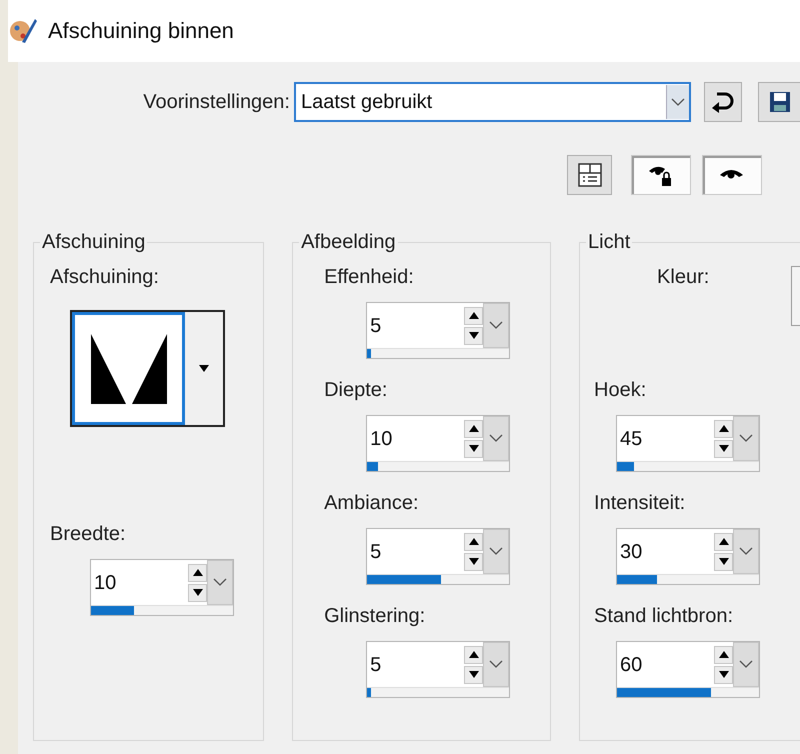 The width and height of the screenshot is (800, 754). I want to click on field-label: Ambiance:, so click(372, 504).